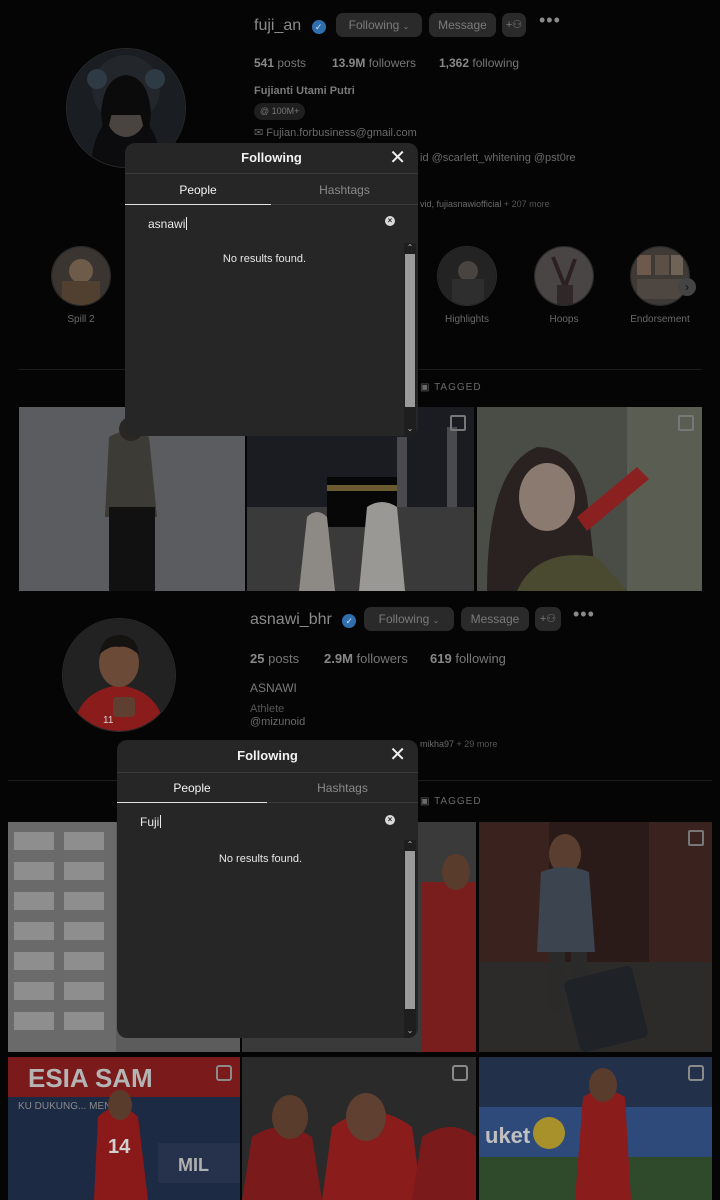 This screenshot has width=720, height=1200. Describe the element at coordinates (265, 822) in the screenshot. I see `search-input: Fuji` at that location.